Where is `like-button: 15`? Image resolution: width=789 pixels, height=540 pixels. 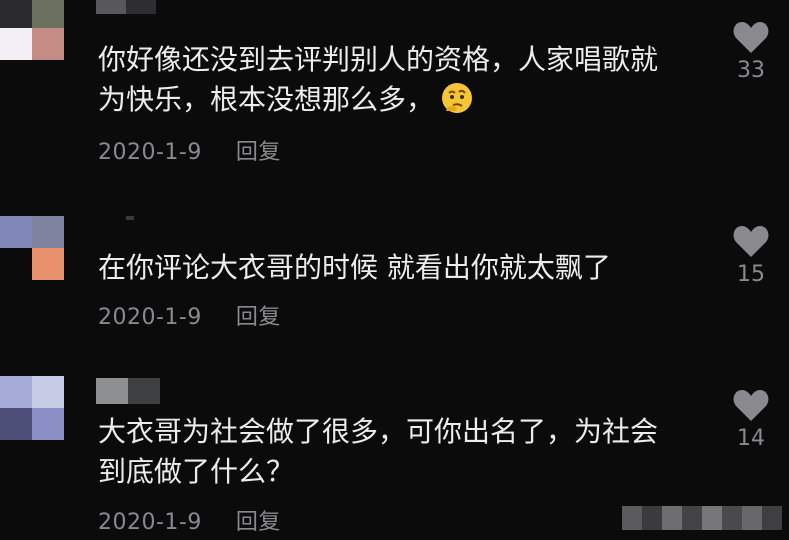 like-button: 15 is located at coordinates (751, 255).